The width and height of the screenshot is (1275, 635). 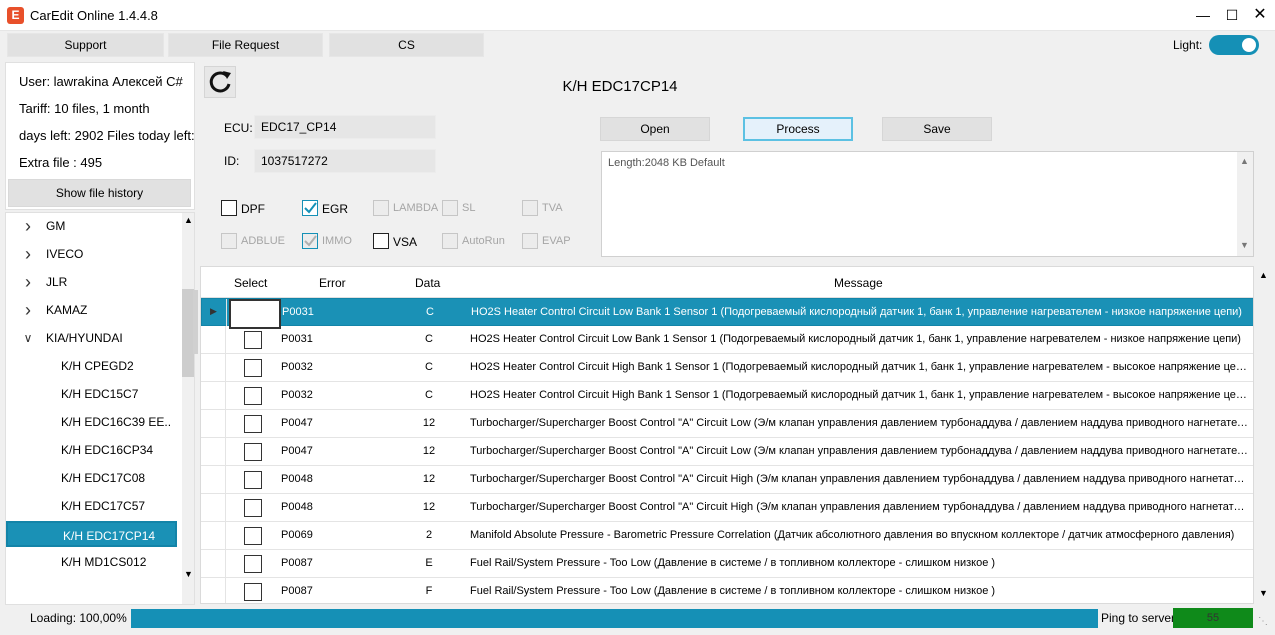 I want to click on light-label: Light:, so click(x=1188, y=45).